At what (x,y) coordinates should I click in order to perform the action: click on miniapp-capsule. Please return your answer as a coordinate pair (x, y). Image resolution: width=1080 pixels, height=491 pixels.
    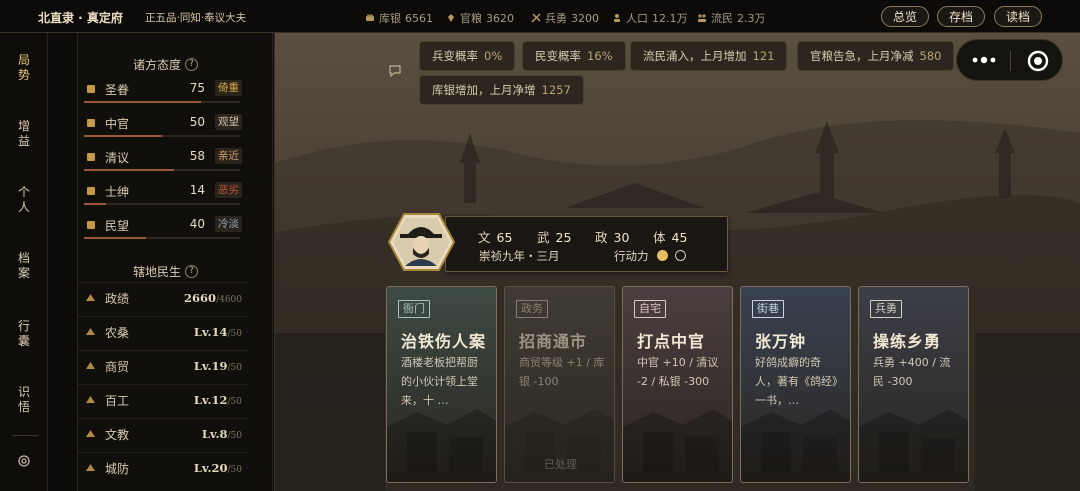
    Looking at the image, I should click on (1009, 60).